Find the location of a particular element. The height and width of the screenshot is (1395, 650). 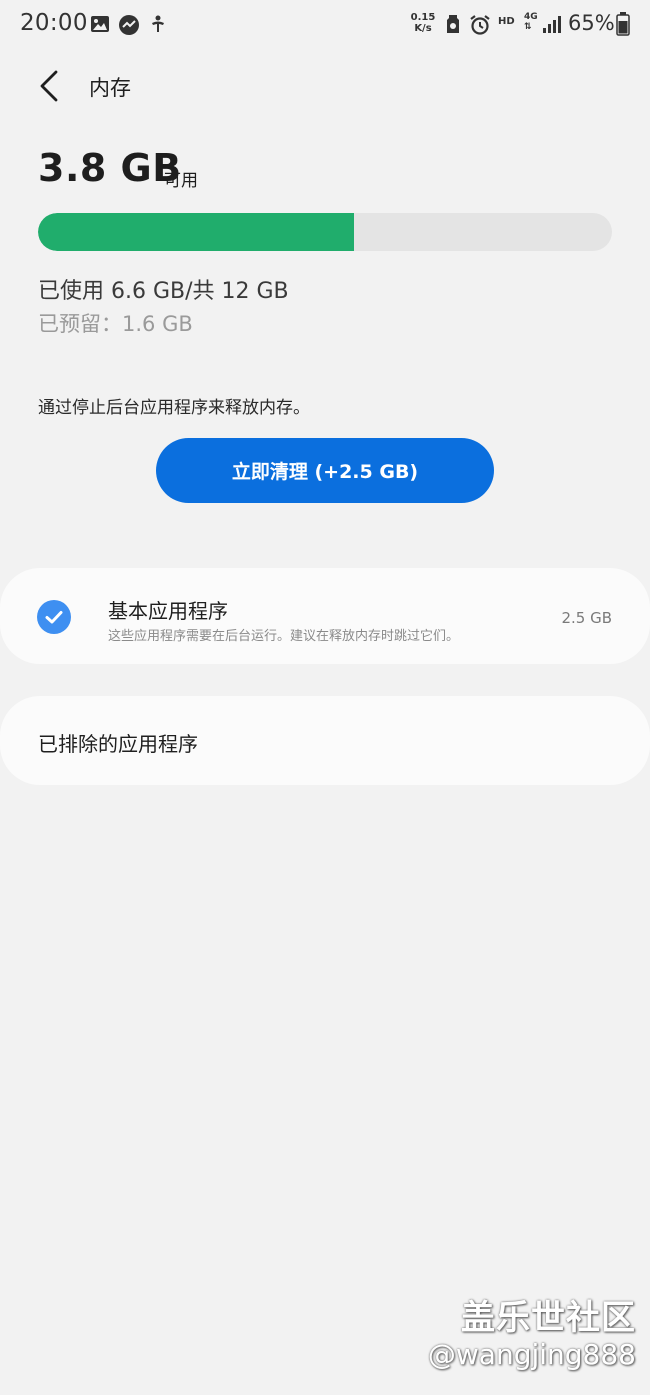

accessibility-icon is located at coordinates (158, 24).